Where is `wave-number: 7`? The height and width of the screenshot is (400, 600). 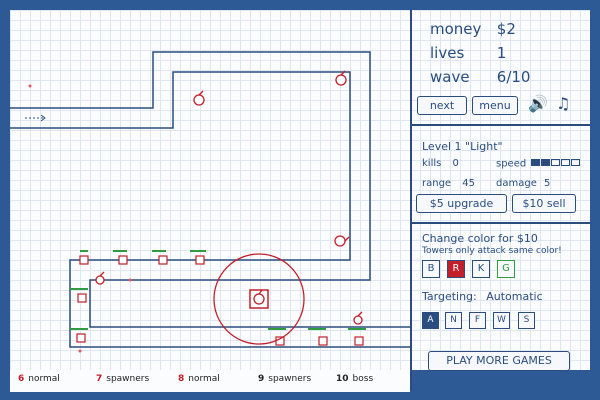 wave-number: 7 is located at coordinates (99, 379).